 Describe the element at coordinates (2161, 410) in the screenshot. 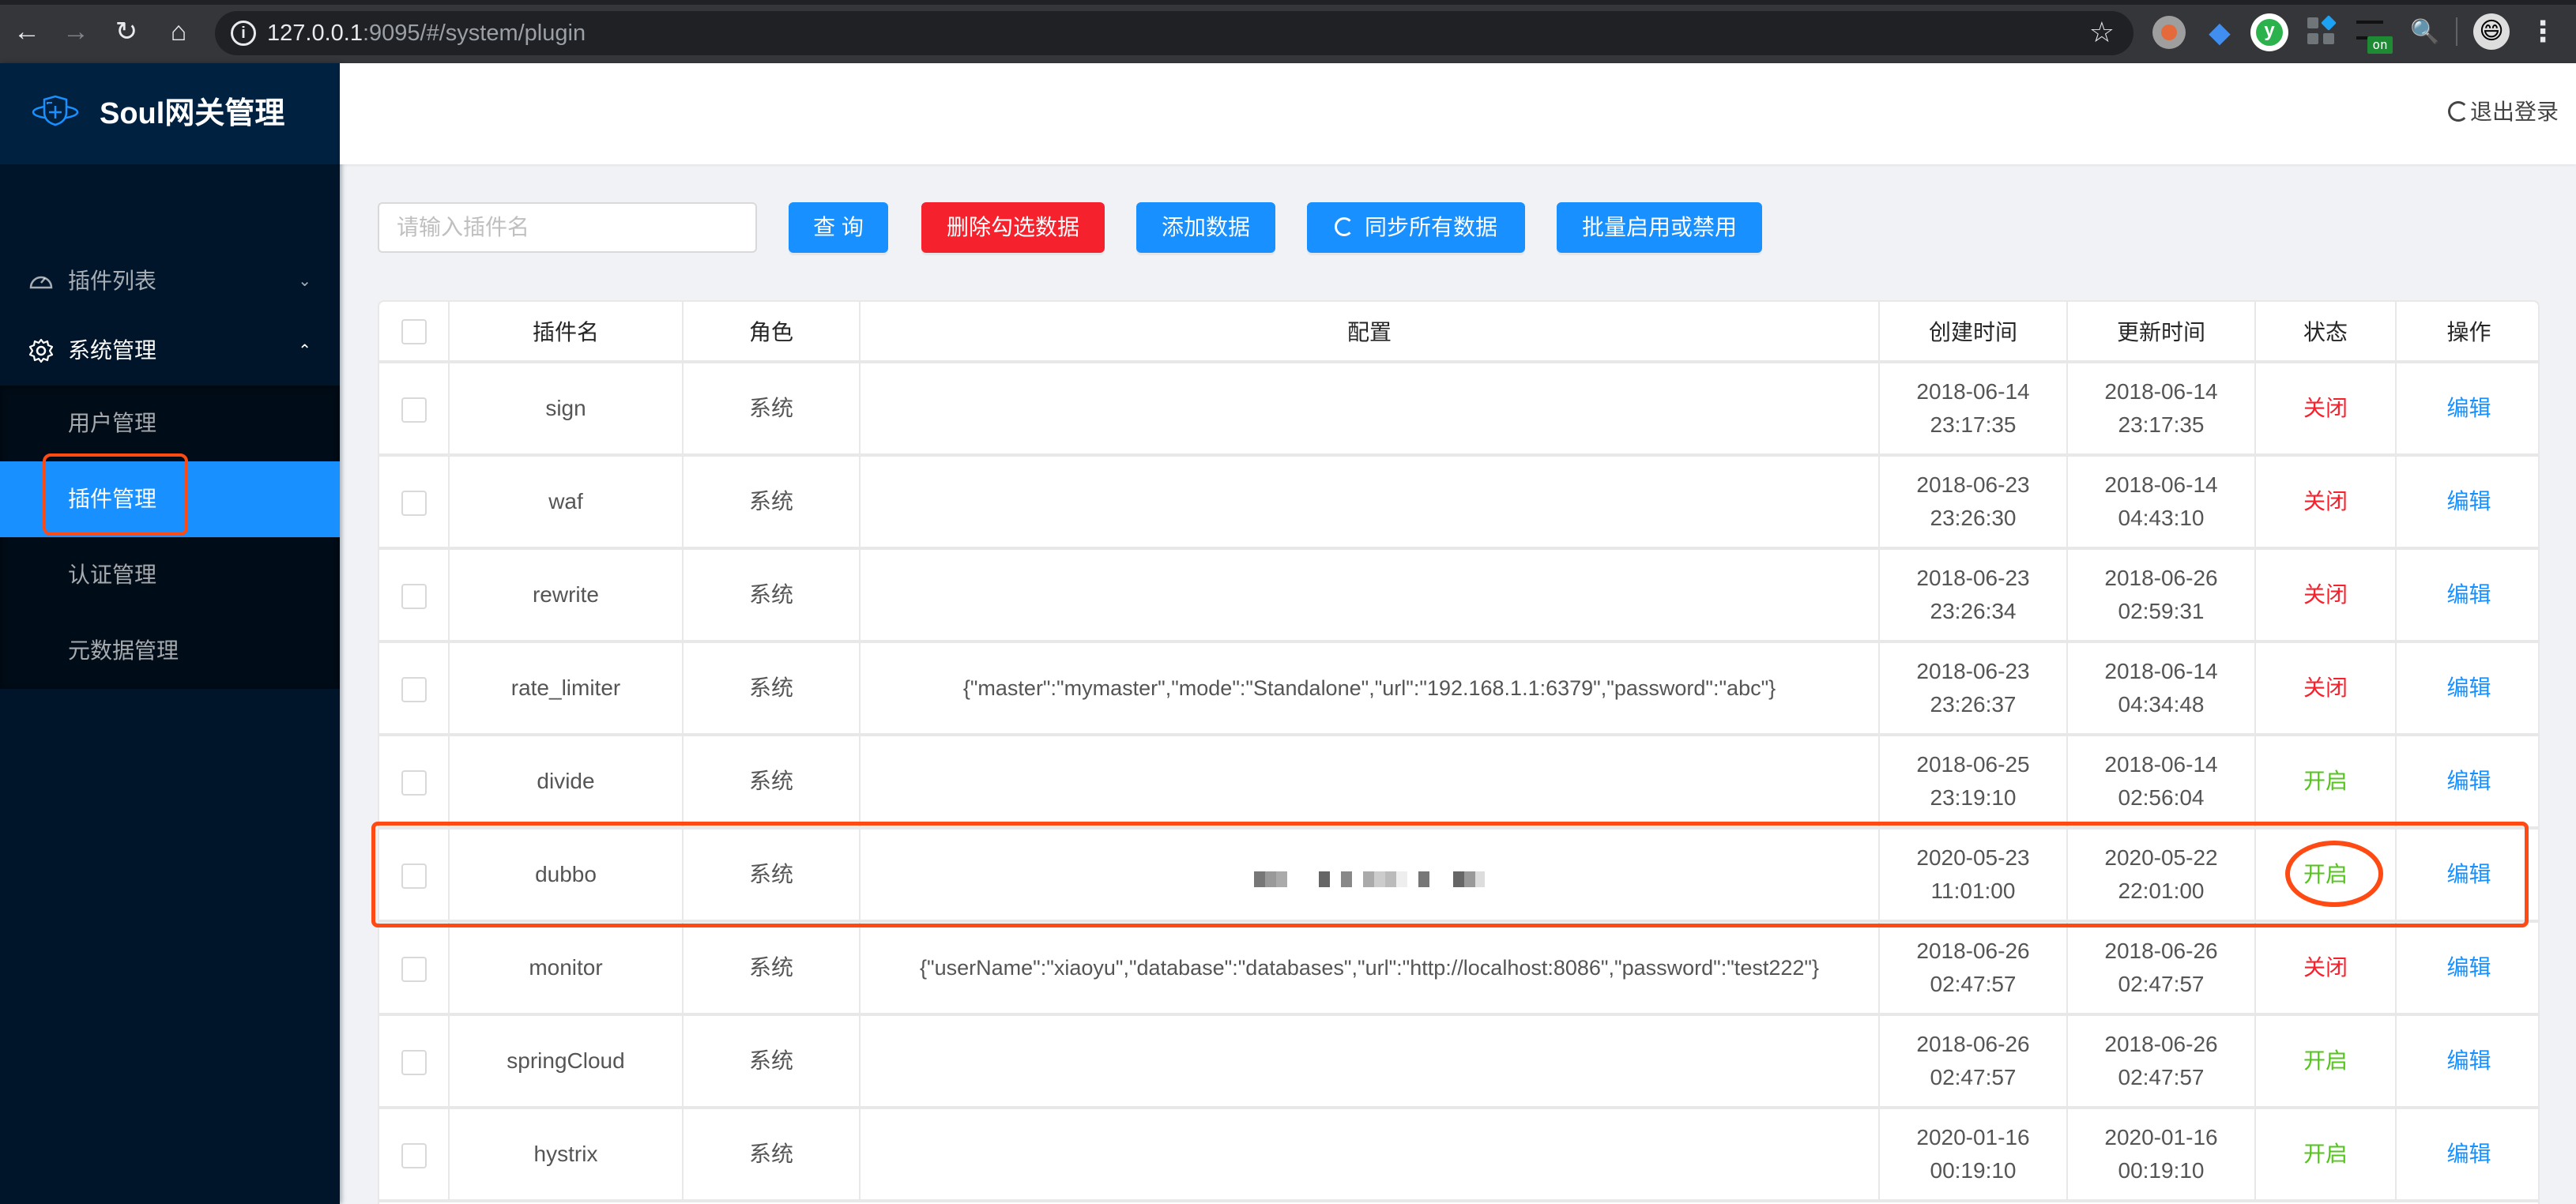

I see `updated-time-cell: 2018-06-14 23:17:35` at that location.